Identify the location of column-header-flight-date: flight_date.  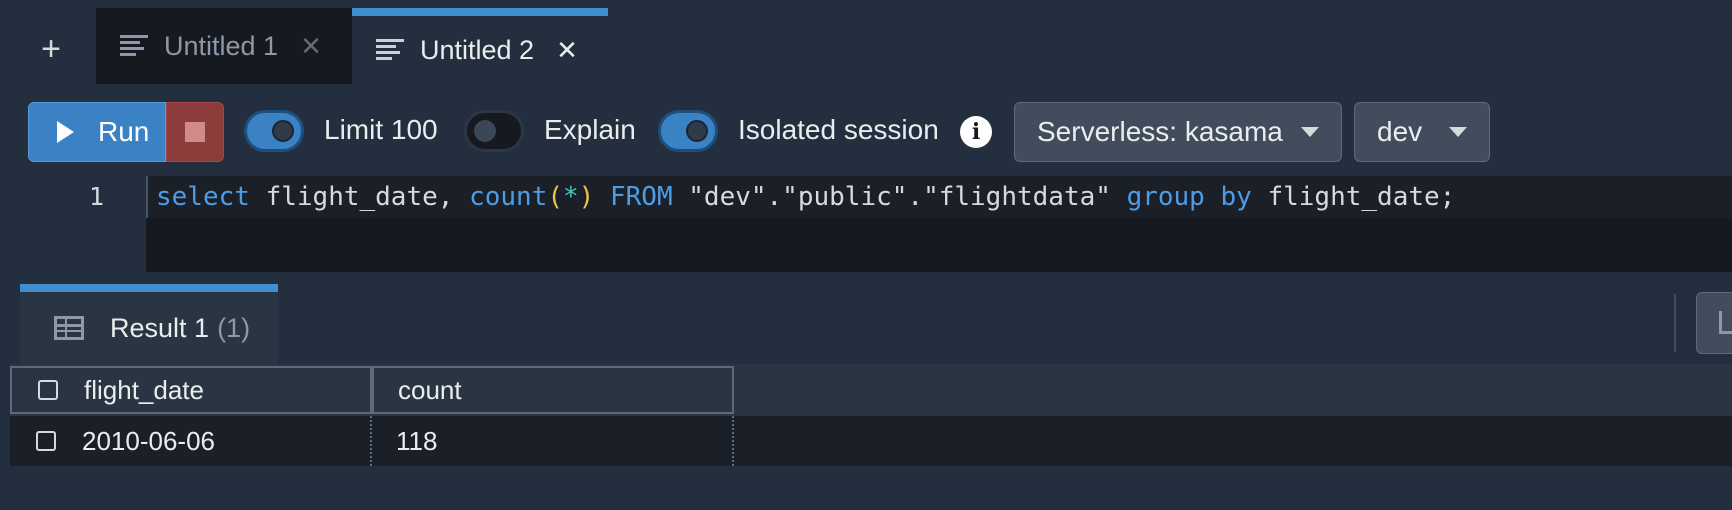
(191, 390).